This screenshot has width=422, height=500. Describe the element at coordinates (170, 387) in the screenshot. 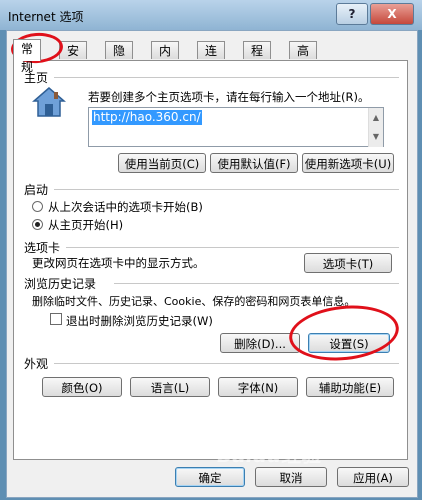

I see `languages-button: 语言(L)` at that location.